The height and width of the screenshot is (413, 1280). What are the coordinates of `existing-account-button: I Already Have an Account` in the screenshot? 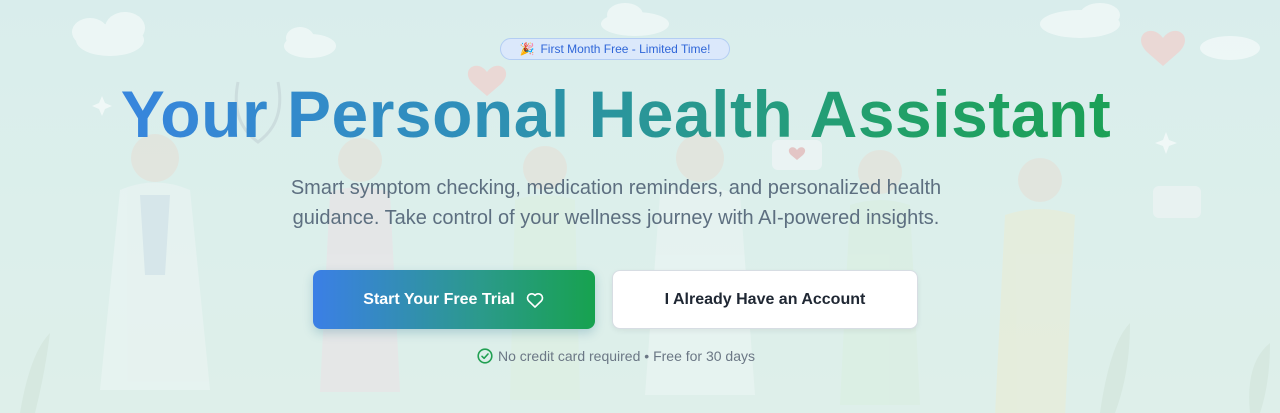 It's located at (765, 299).